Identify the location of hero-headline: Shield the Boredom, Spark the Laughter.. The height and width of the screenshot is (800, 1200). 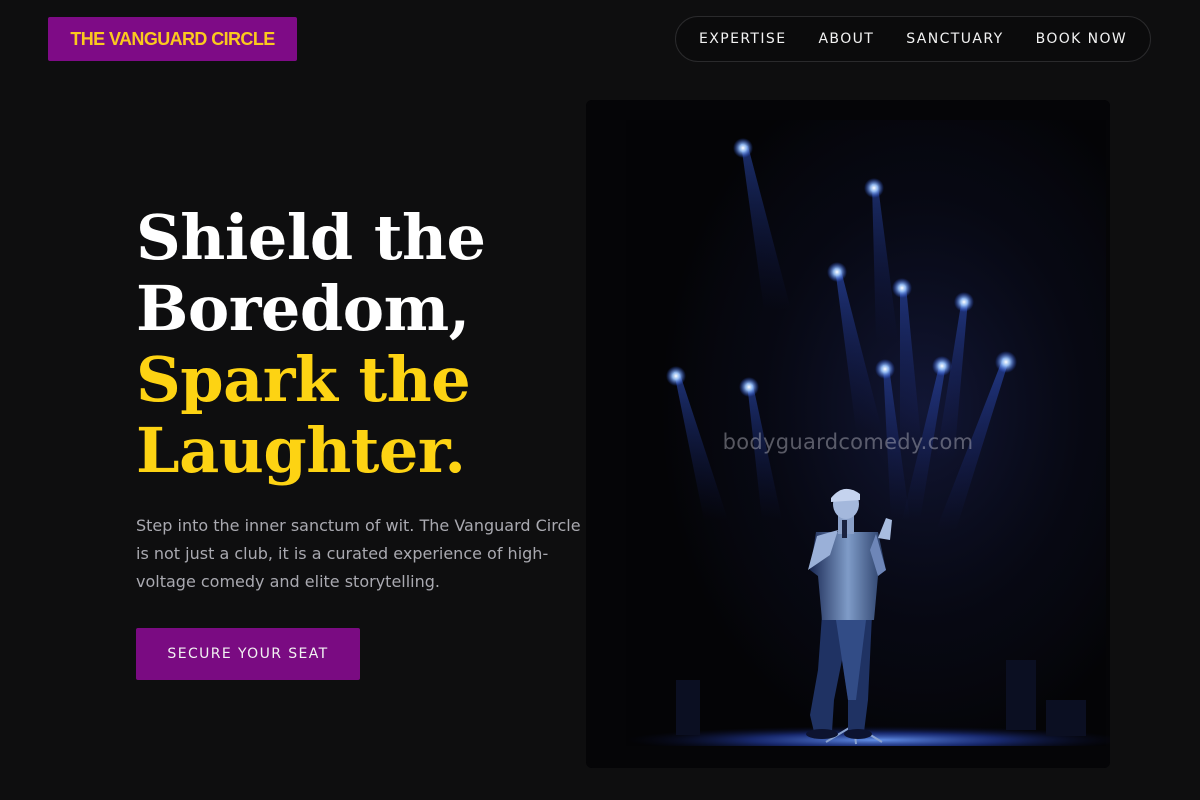
(311, 344).